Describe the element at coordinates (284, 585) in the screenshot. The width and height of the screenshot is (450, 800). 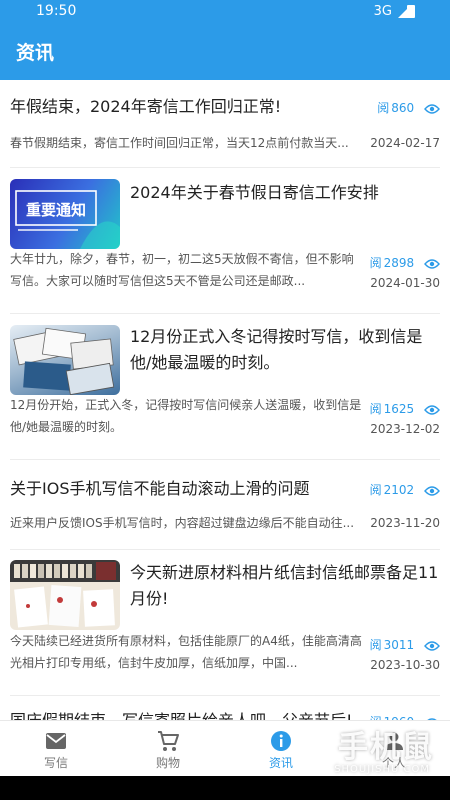
I see `article-title: 今天新进原材料相片纸信封信纸邮票备足11月份!` at that location.